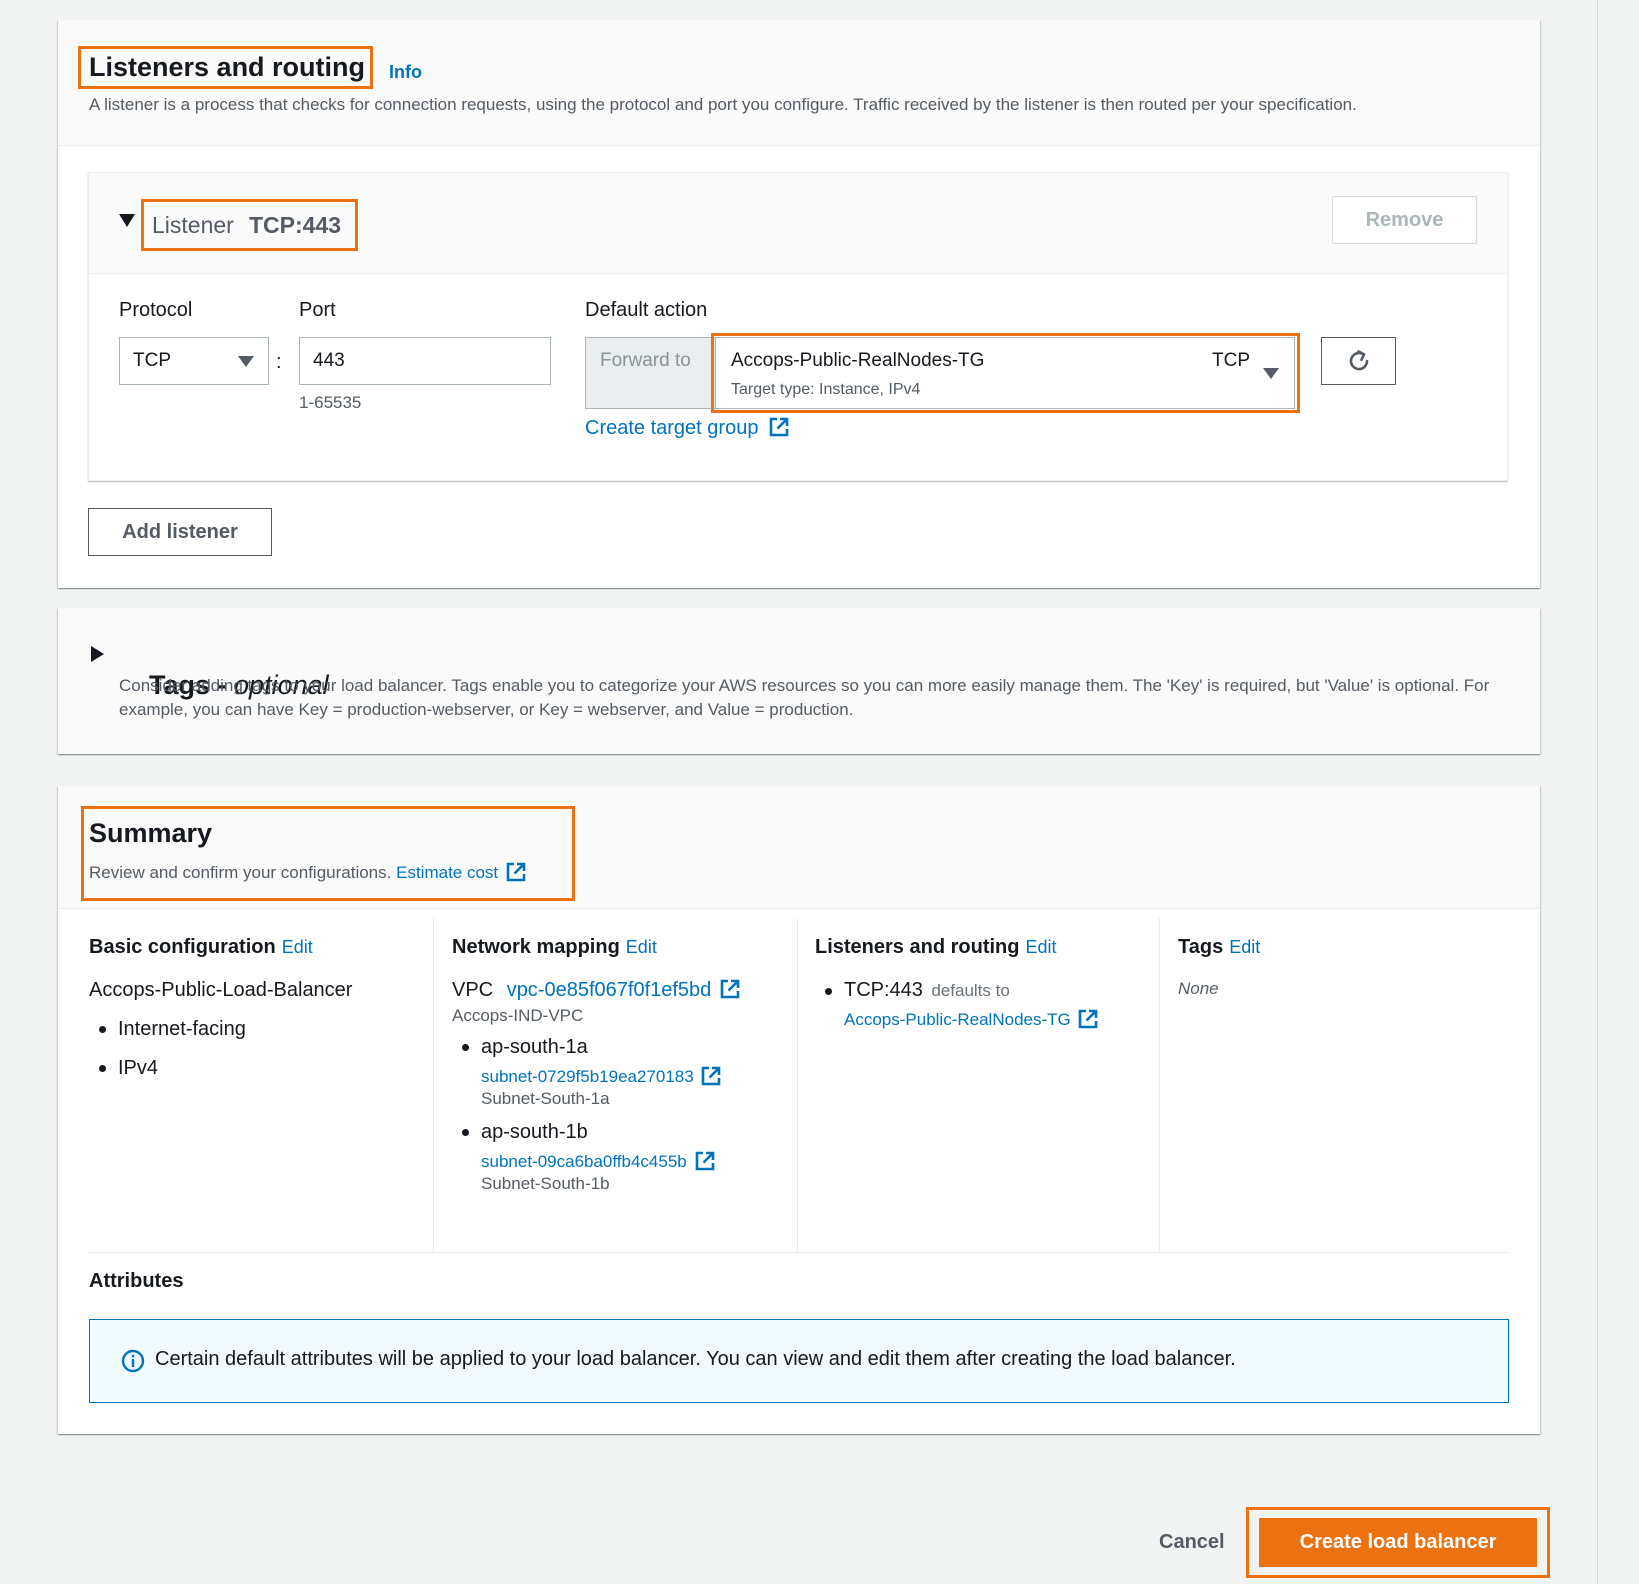  I want to click on summary-listeners-title-text: Listeners and routing, so click(917, 947).